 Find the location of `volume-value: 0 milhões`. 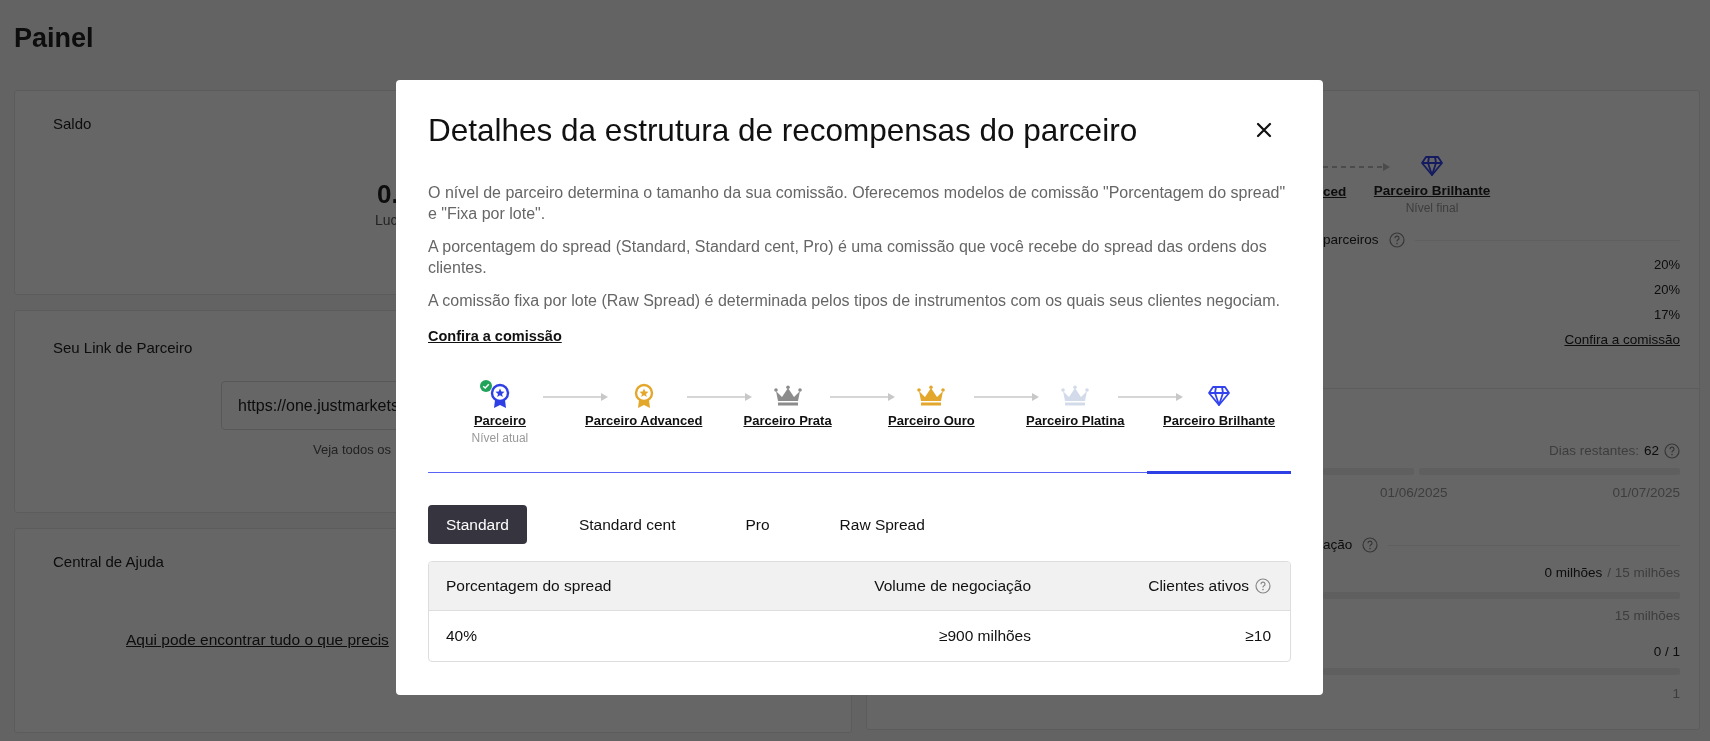

volume-value: 0 milhões is located at coordinates (1573, 573).